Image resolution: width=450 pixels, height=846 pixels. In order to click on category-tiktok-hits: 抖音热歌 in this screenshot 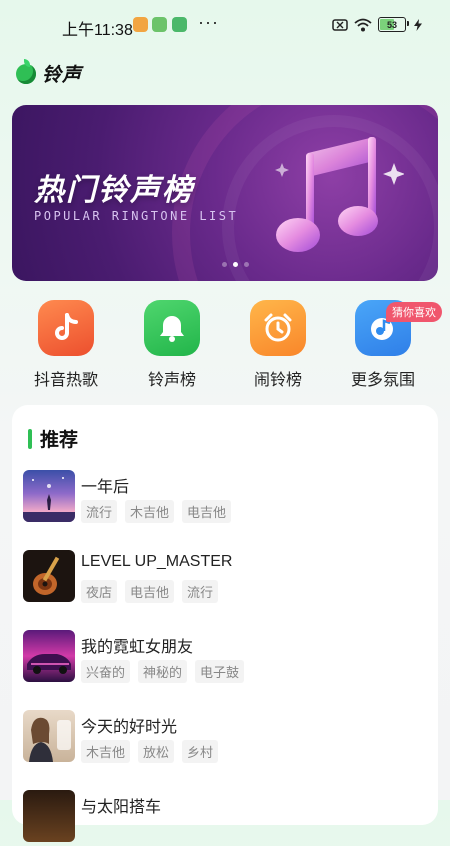, I will do `click(66, 345)`.